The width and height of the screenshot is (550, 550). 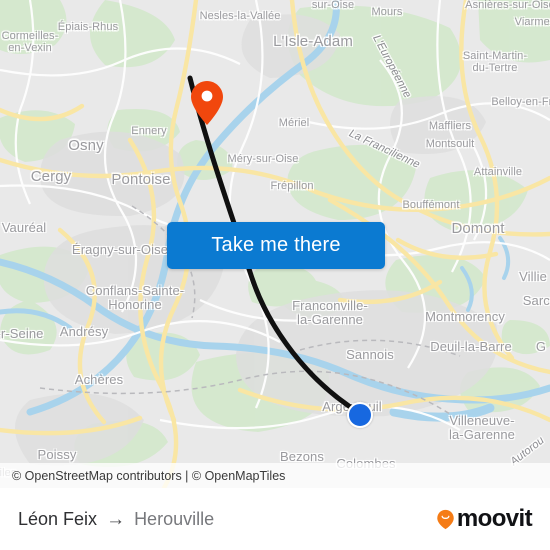 I want to click on moovit-pin-icon, so click(x=445, y=519).